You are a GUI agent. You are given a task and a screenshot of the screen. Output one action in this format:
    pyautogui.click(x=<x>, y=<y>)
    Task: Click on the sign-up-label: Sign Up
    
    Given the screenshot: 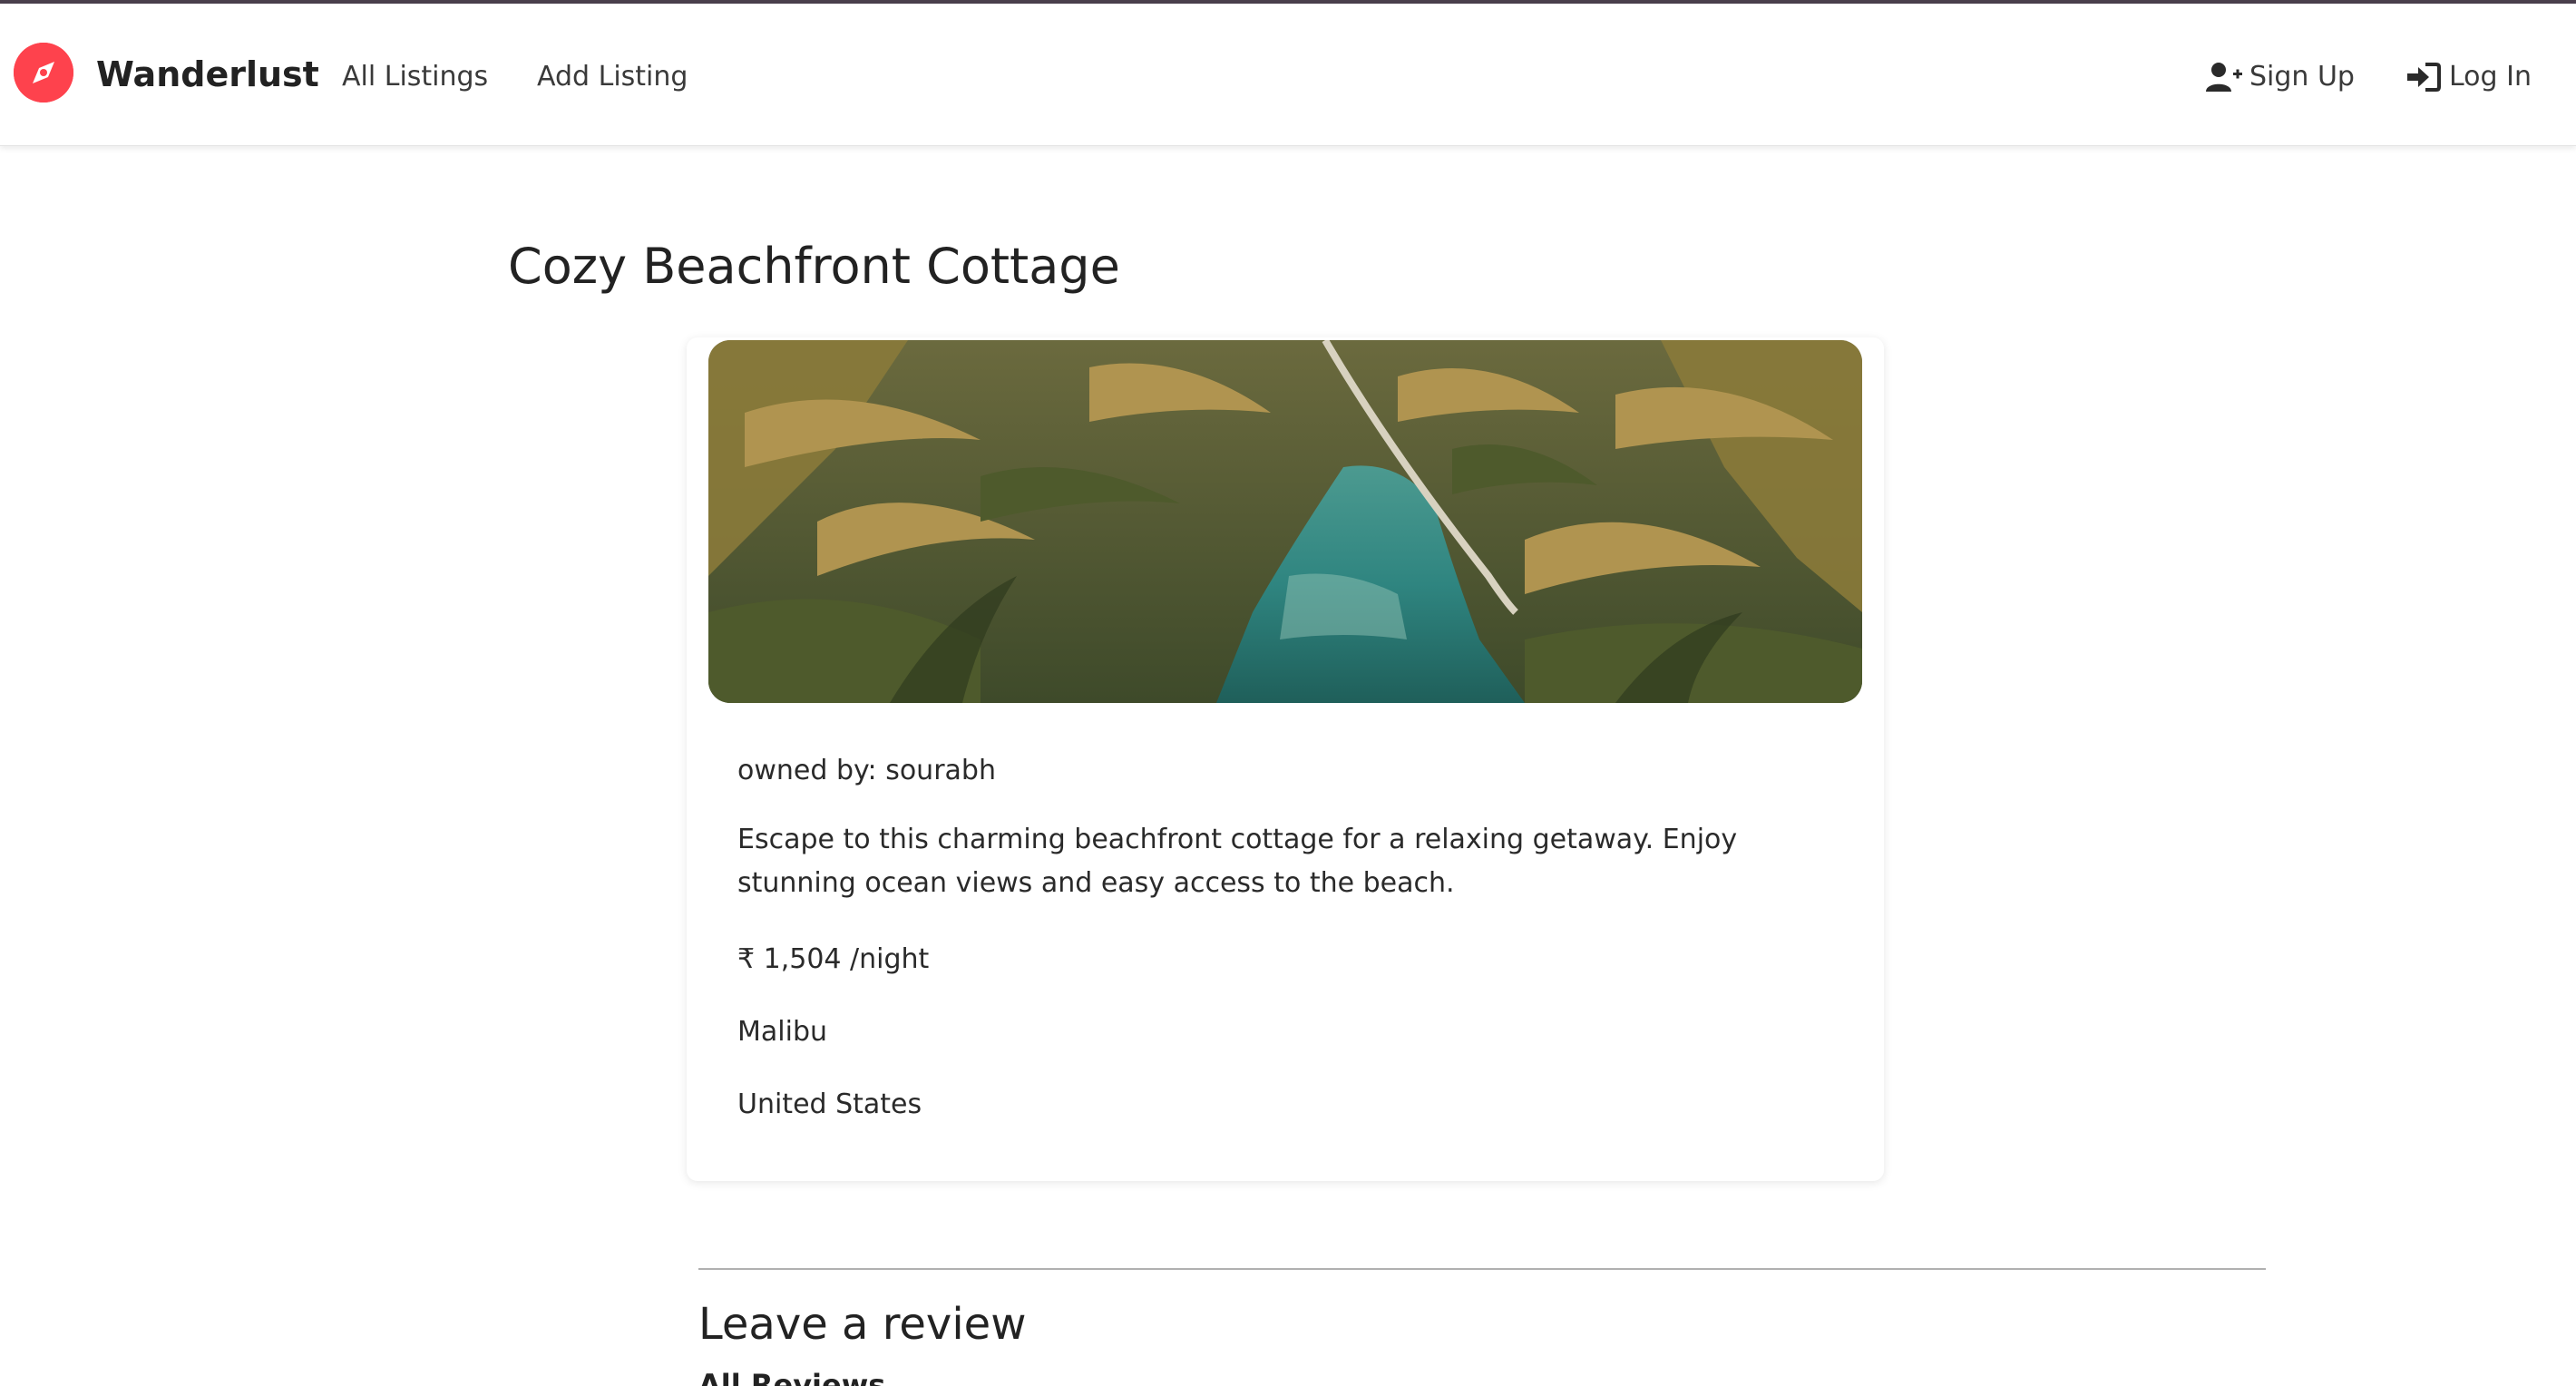 What is the action you would take?
    pyautogui.click(x=2302, y=77)
    